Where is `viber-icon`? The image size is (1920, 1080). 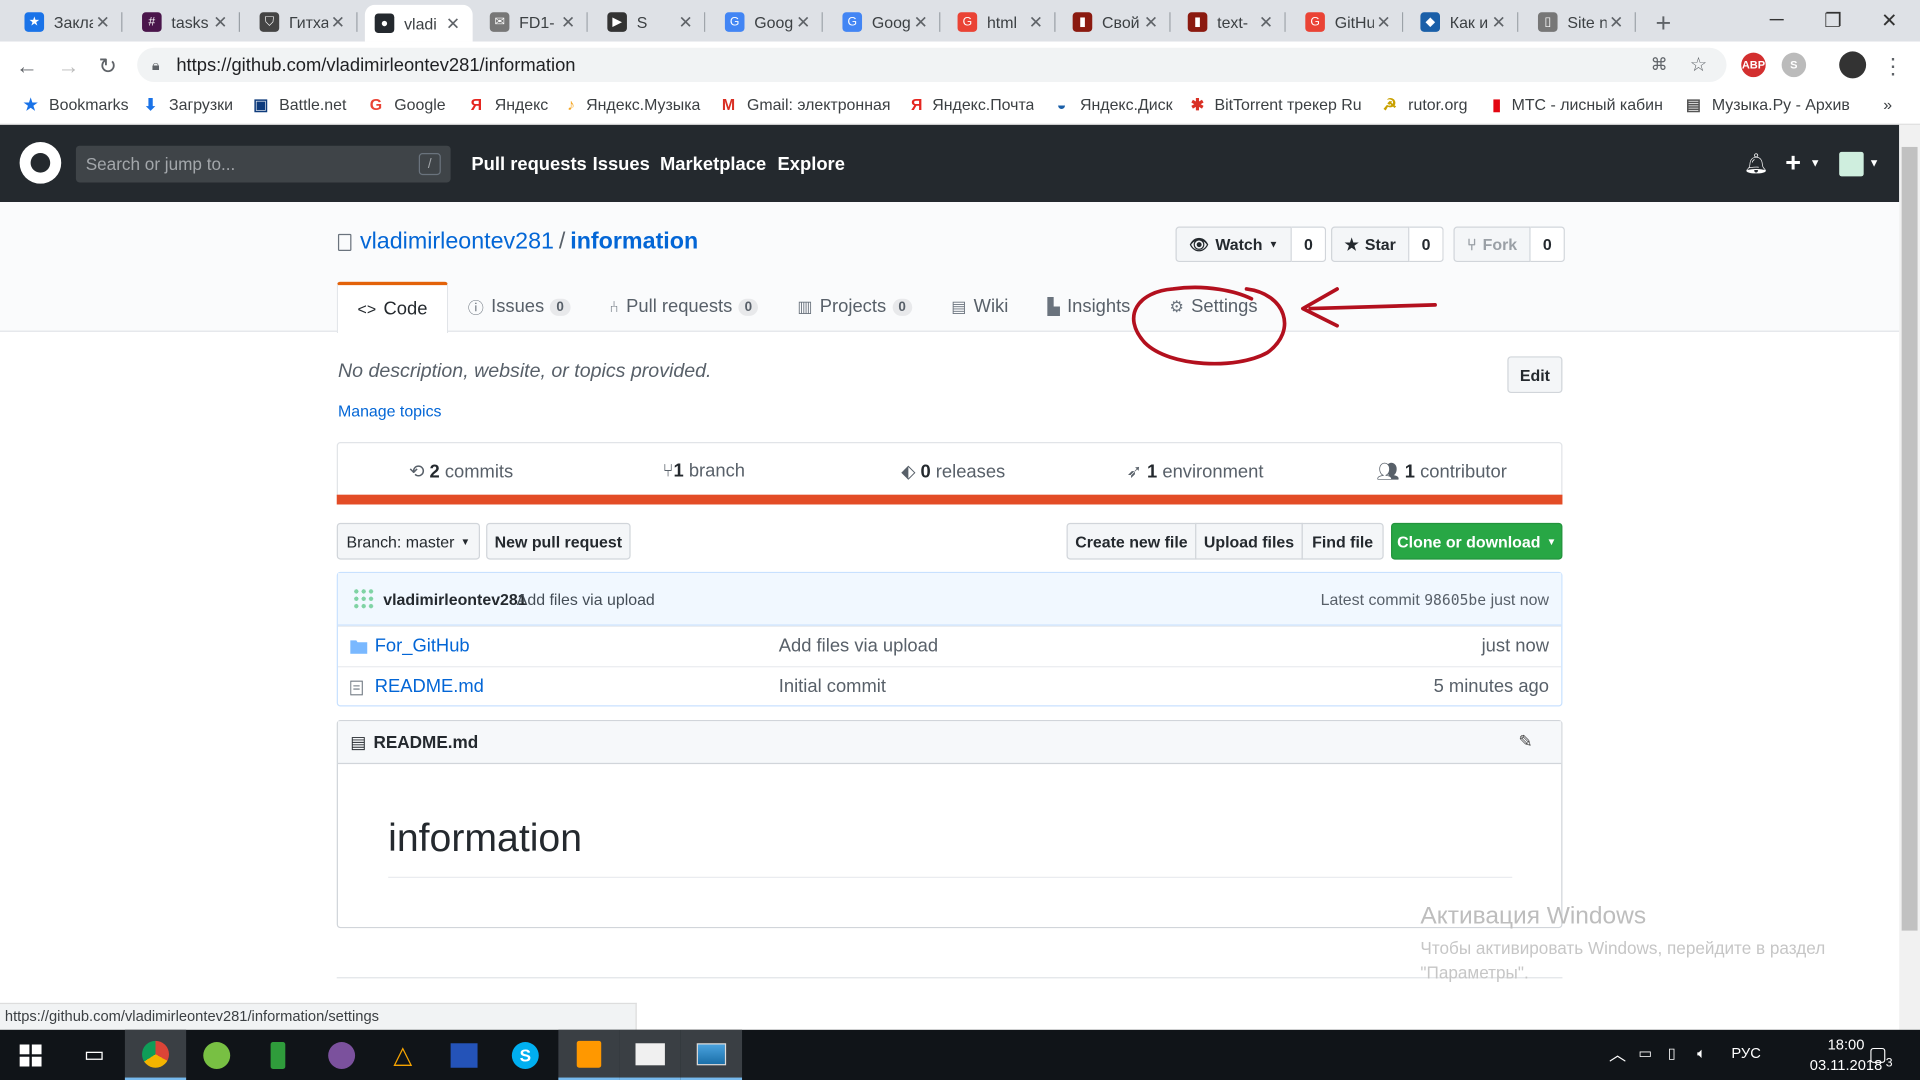 viber-icon is located at coordinates (342, 1055).